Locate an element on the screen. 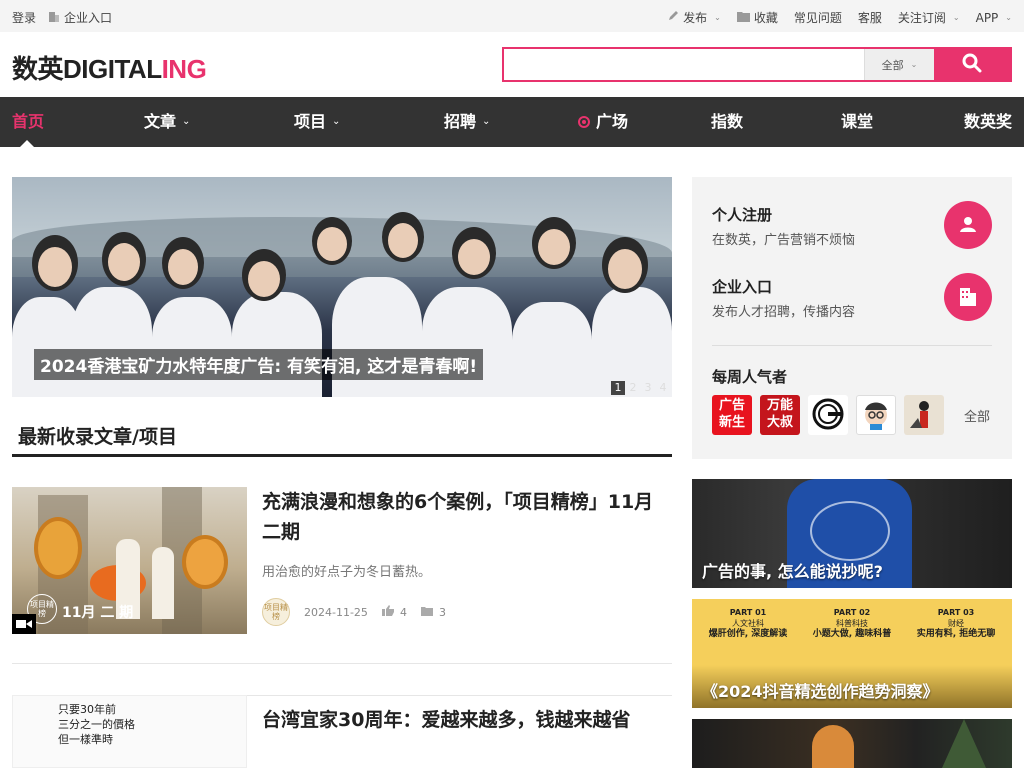  nav-classroom: 课堂 is located at coordinates (857, 122).